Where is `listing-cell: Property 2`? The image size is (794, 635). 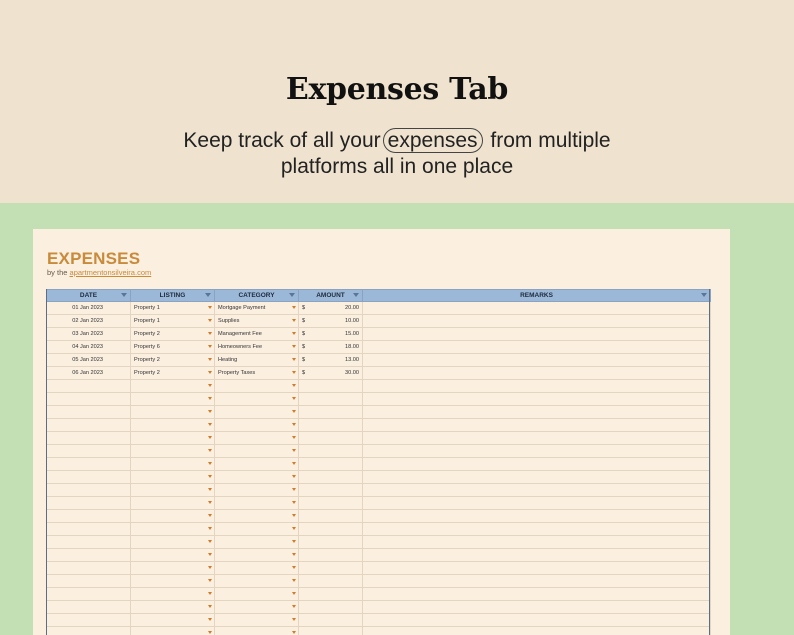
listing-cell: Property 2 is located at coordinates (172, 360).